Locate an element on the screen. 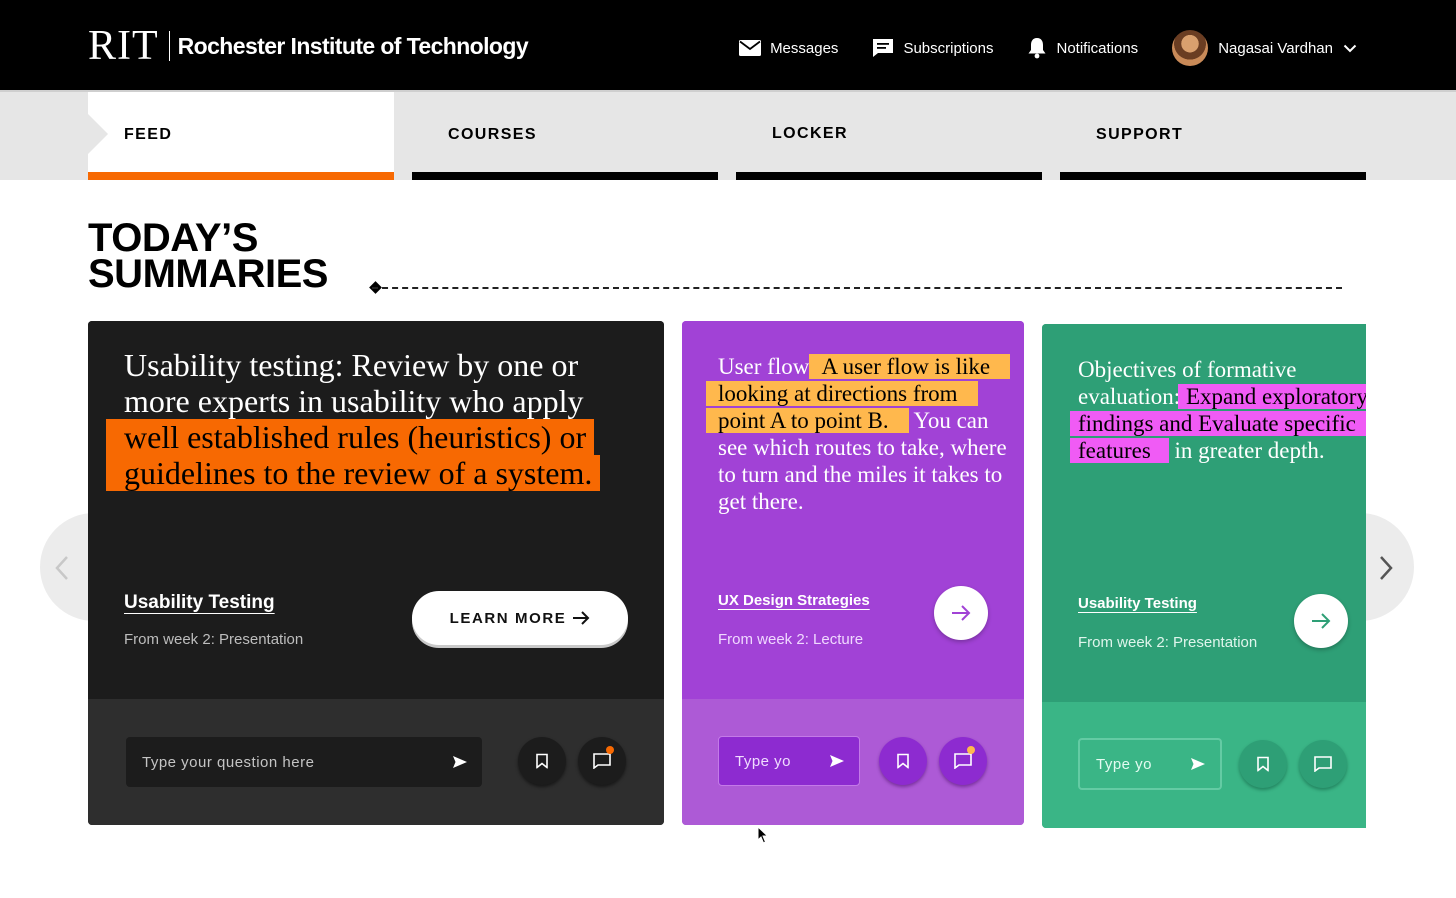  question-input is located at coordinates (304, 762).